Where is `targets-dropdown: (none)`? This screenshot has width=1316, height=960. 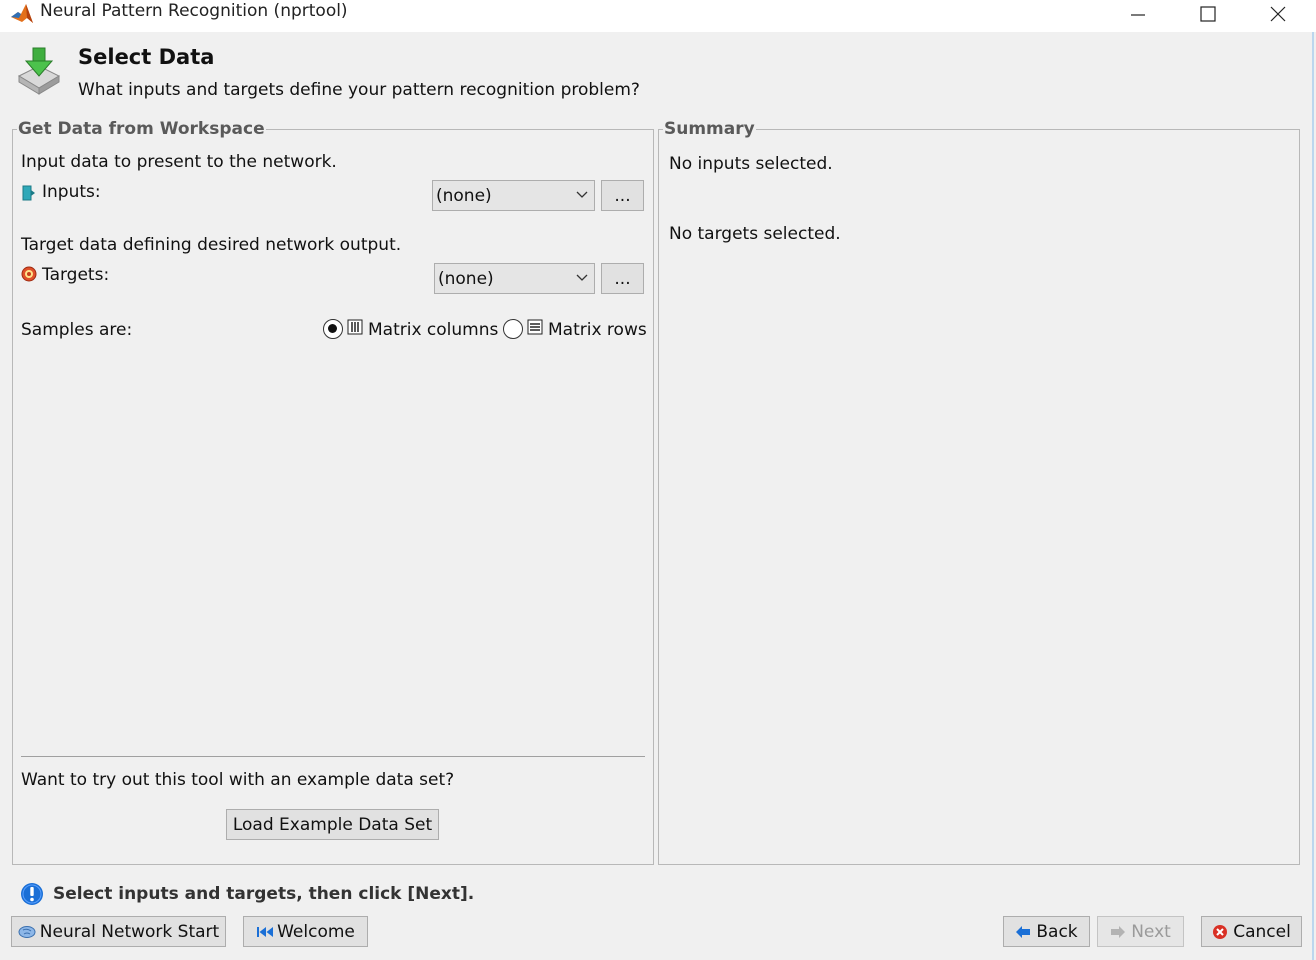
targets-dropdown: (none) is located at coordinates (514, 278).